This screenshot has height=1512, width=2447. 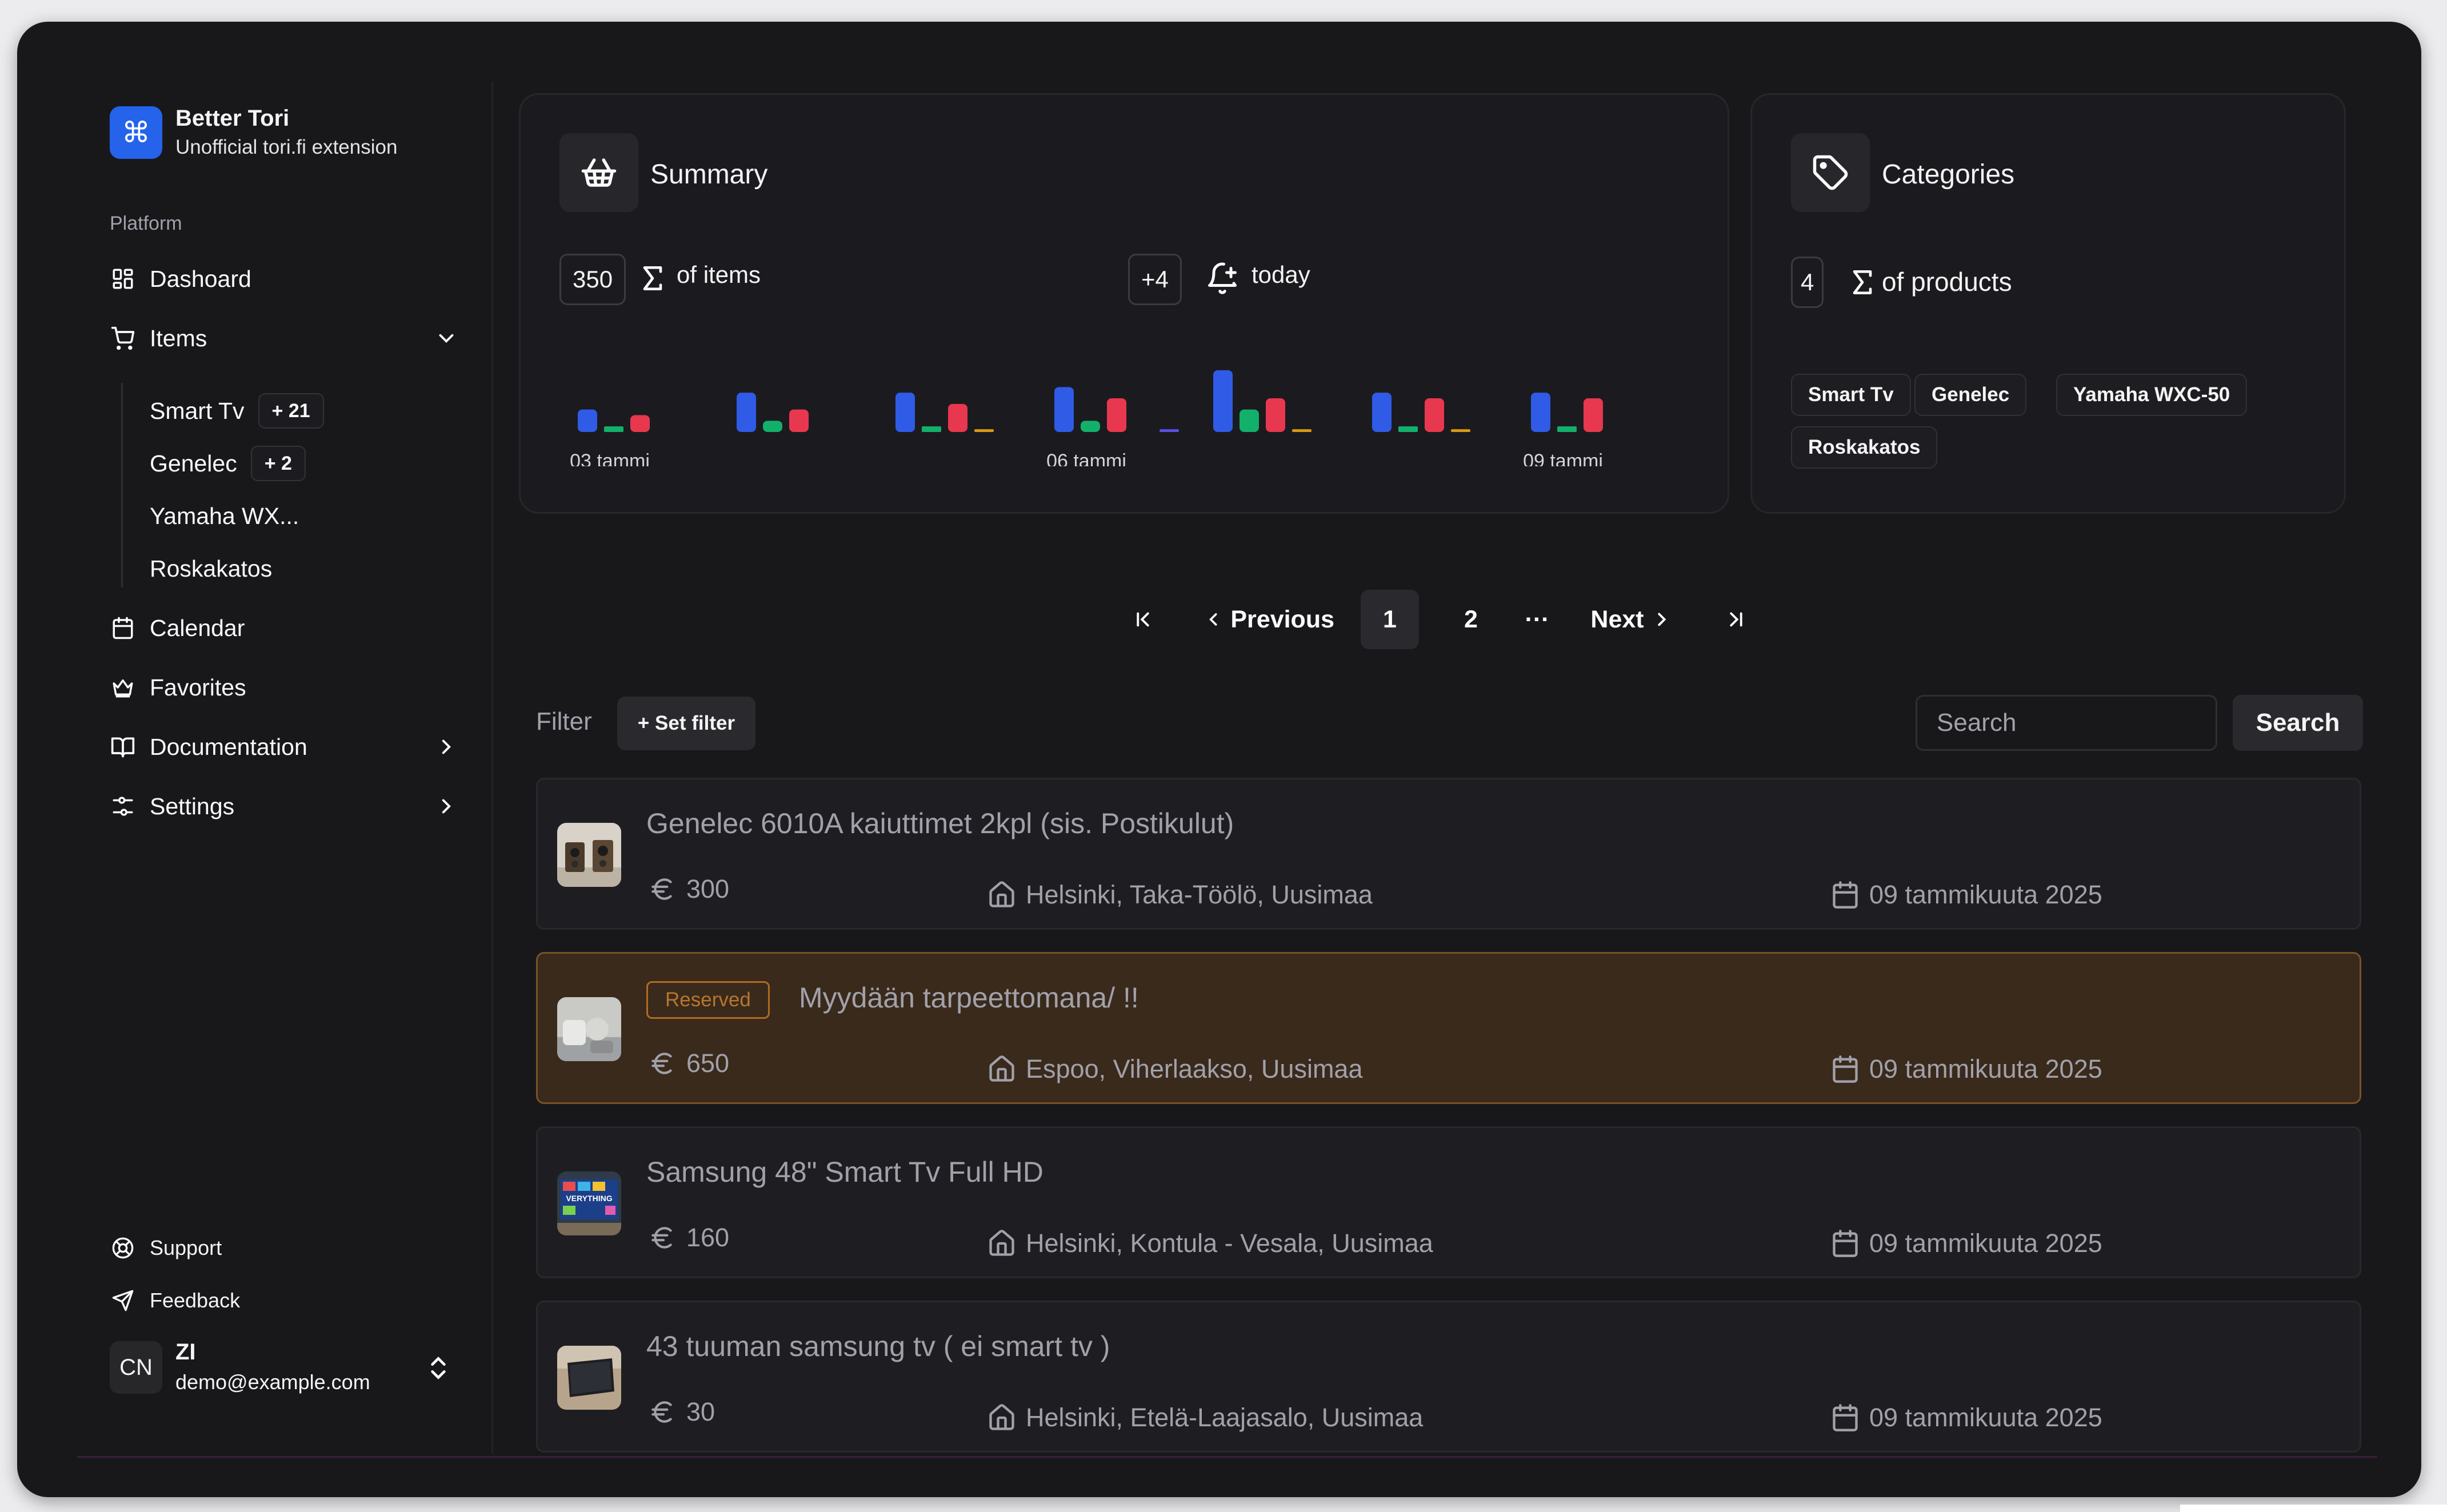 What do you see at coordinates (844, 1172) in the screenshot?
I see `listing-title: Samsung 48" Smart Tv Full HD` at bounding box center [844, 1172].